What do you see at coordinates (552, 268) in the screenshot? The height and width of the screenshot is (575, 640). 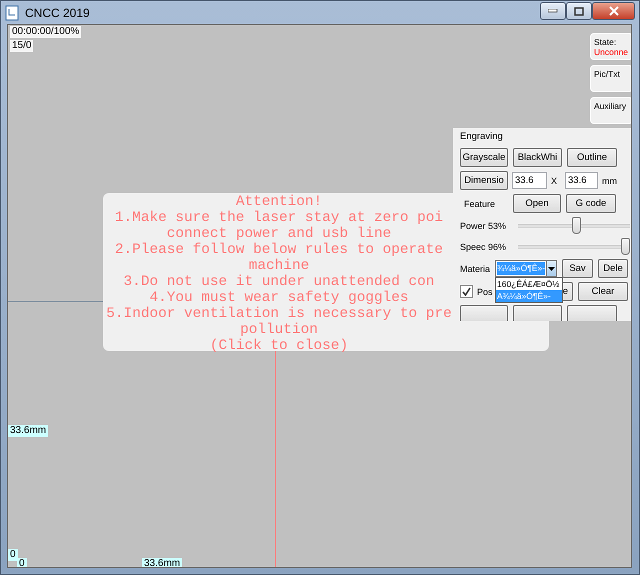 I see `caret-icon` at bounding box center [552, 268].